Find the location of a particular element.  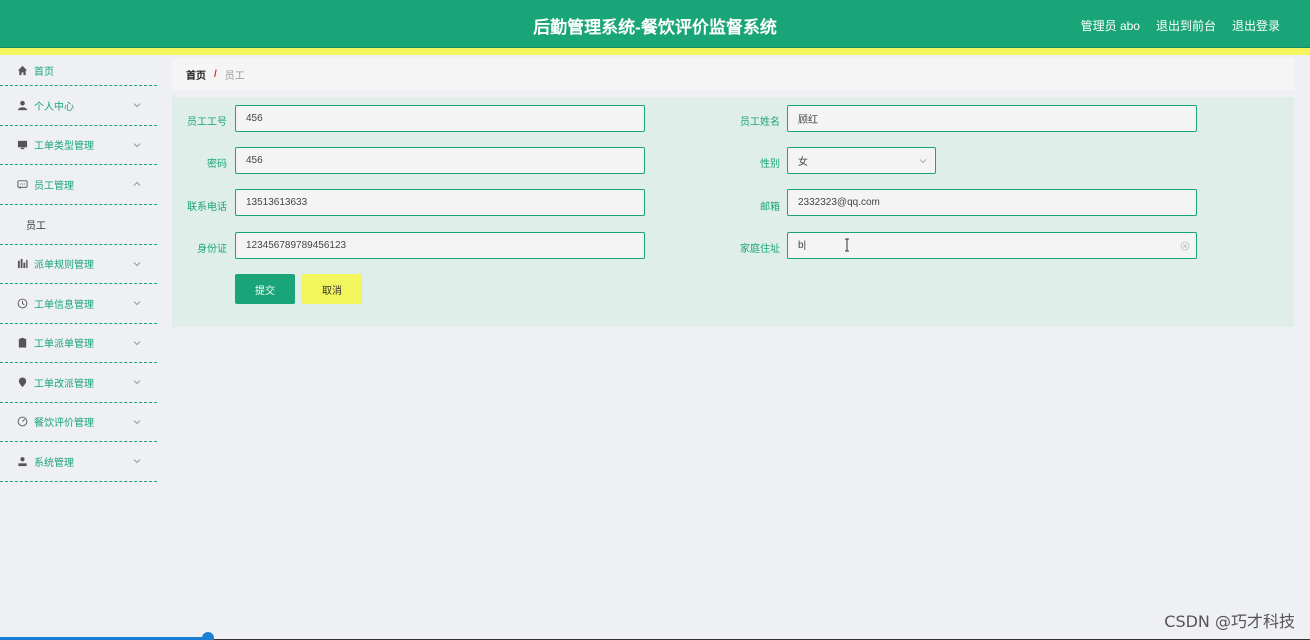

user-icon is located at coordinates (22, 105).